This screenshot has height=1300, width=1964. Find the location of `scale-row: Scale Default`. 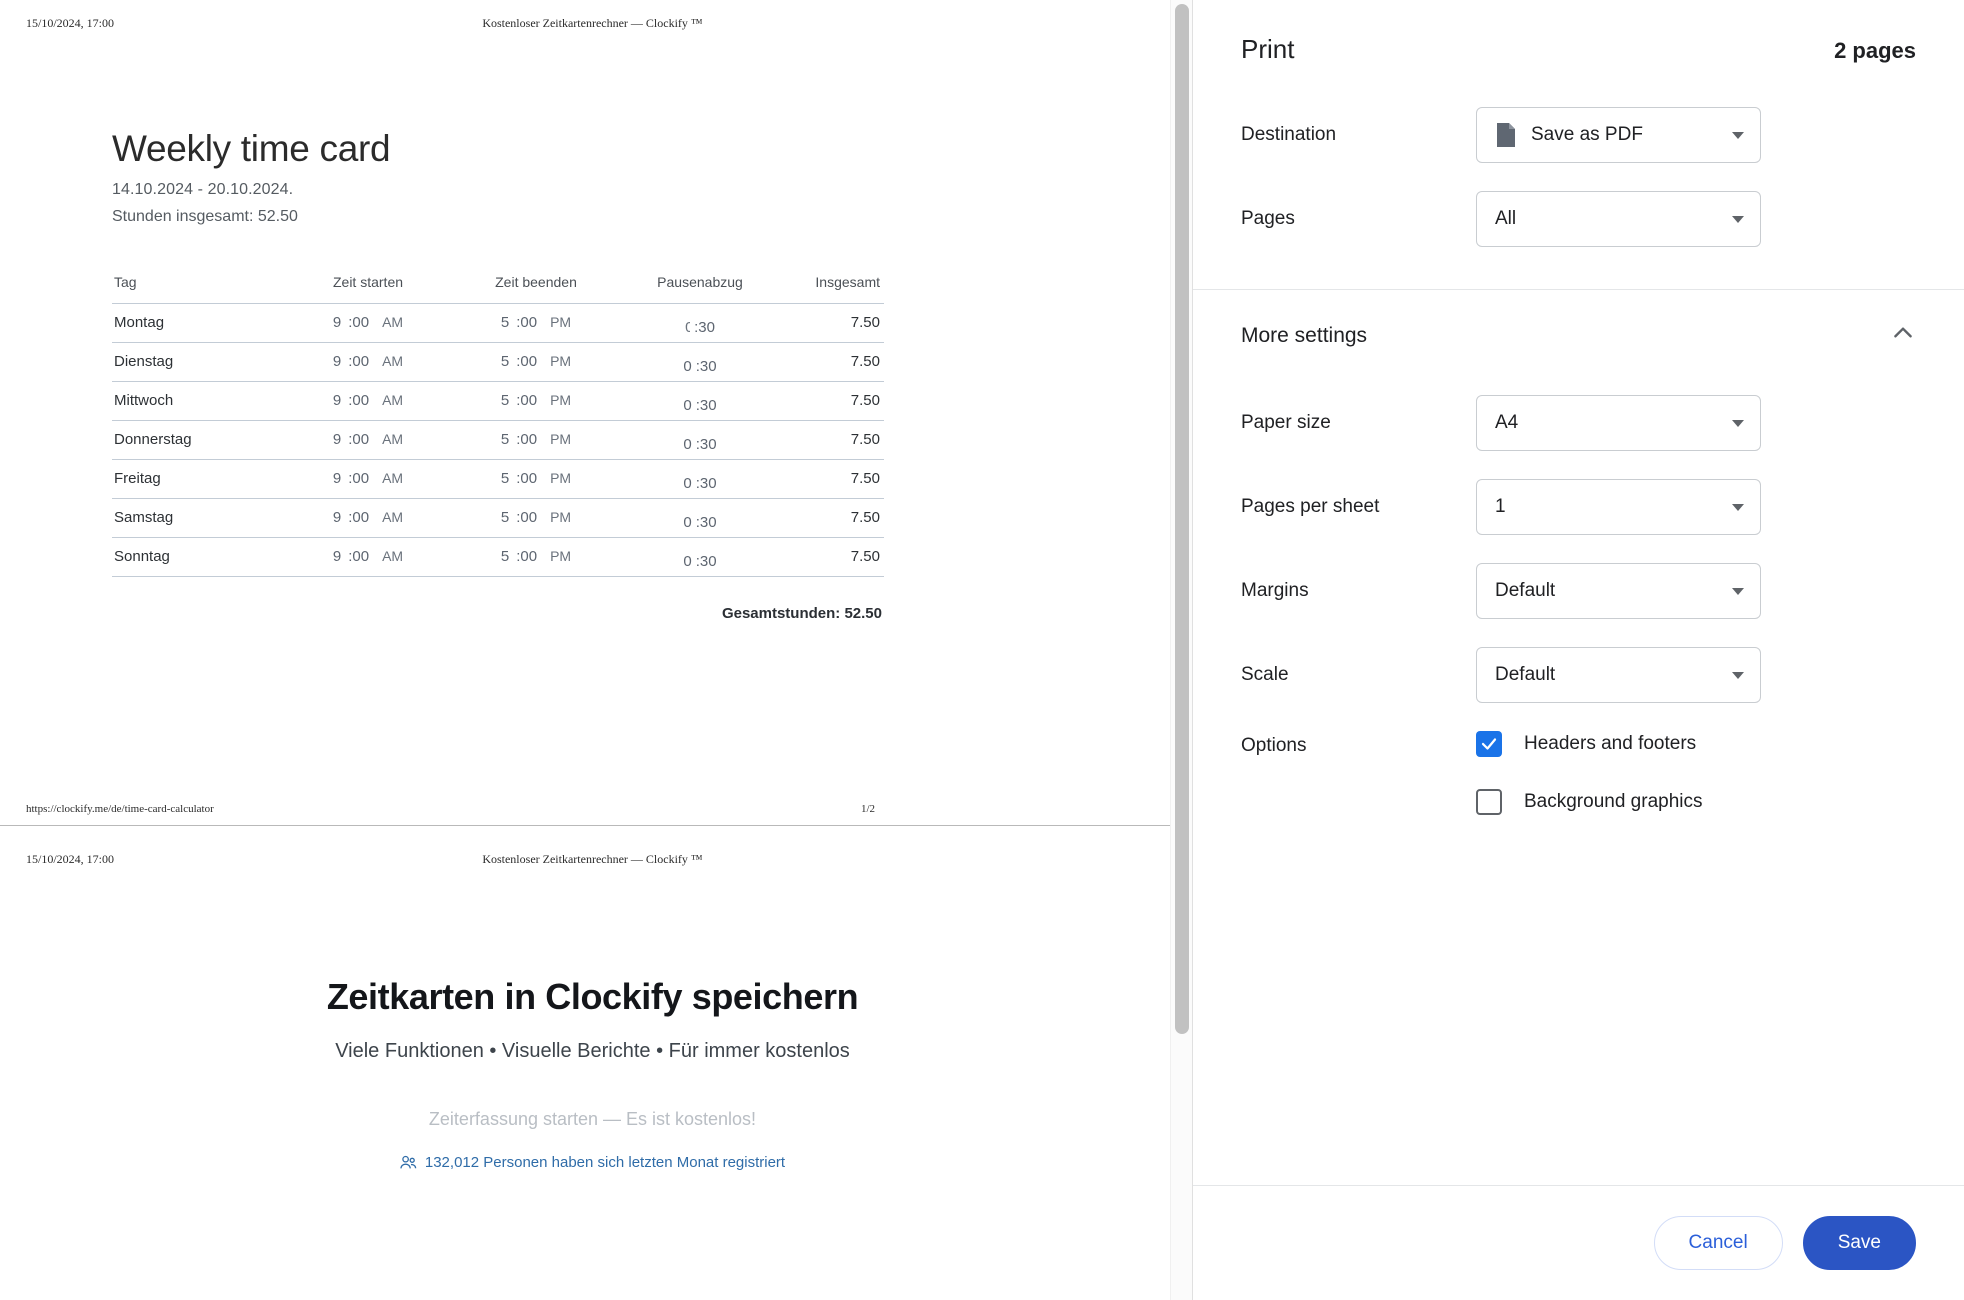

scale-row: Scale Default is located at coordinates (1578, 675).